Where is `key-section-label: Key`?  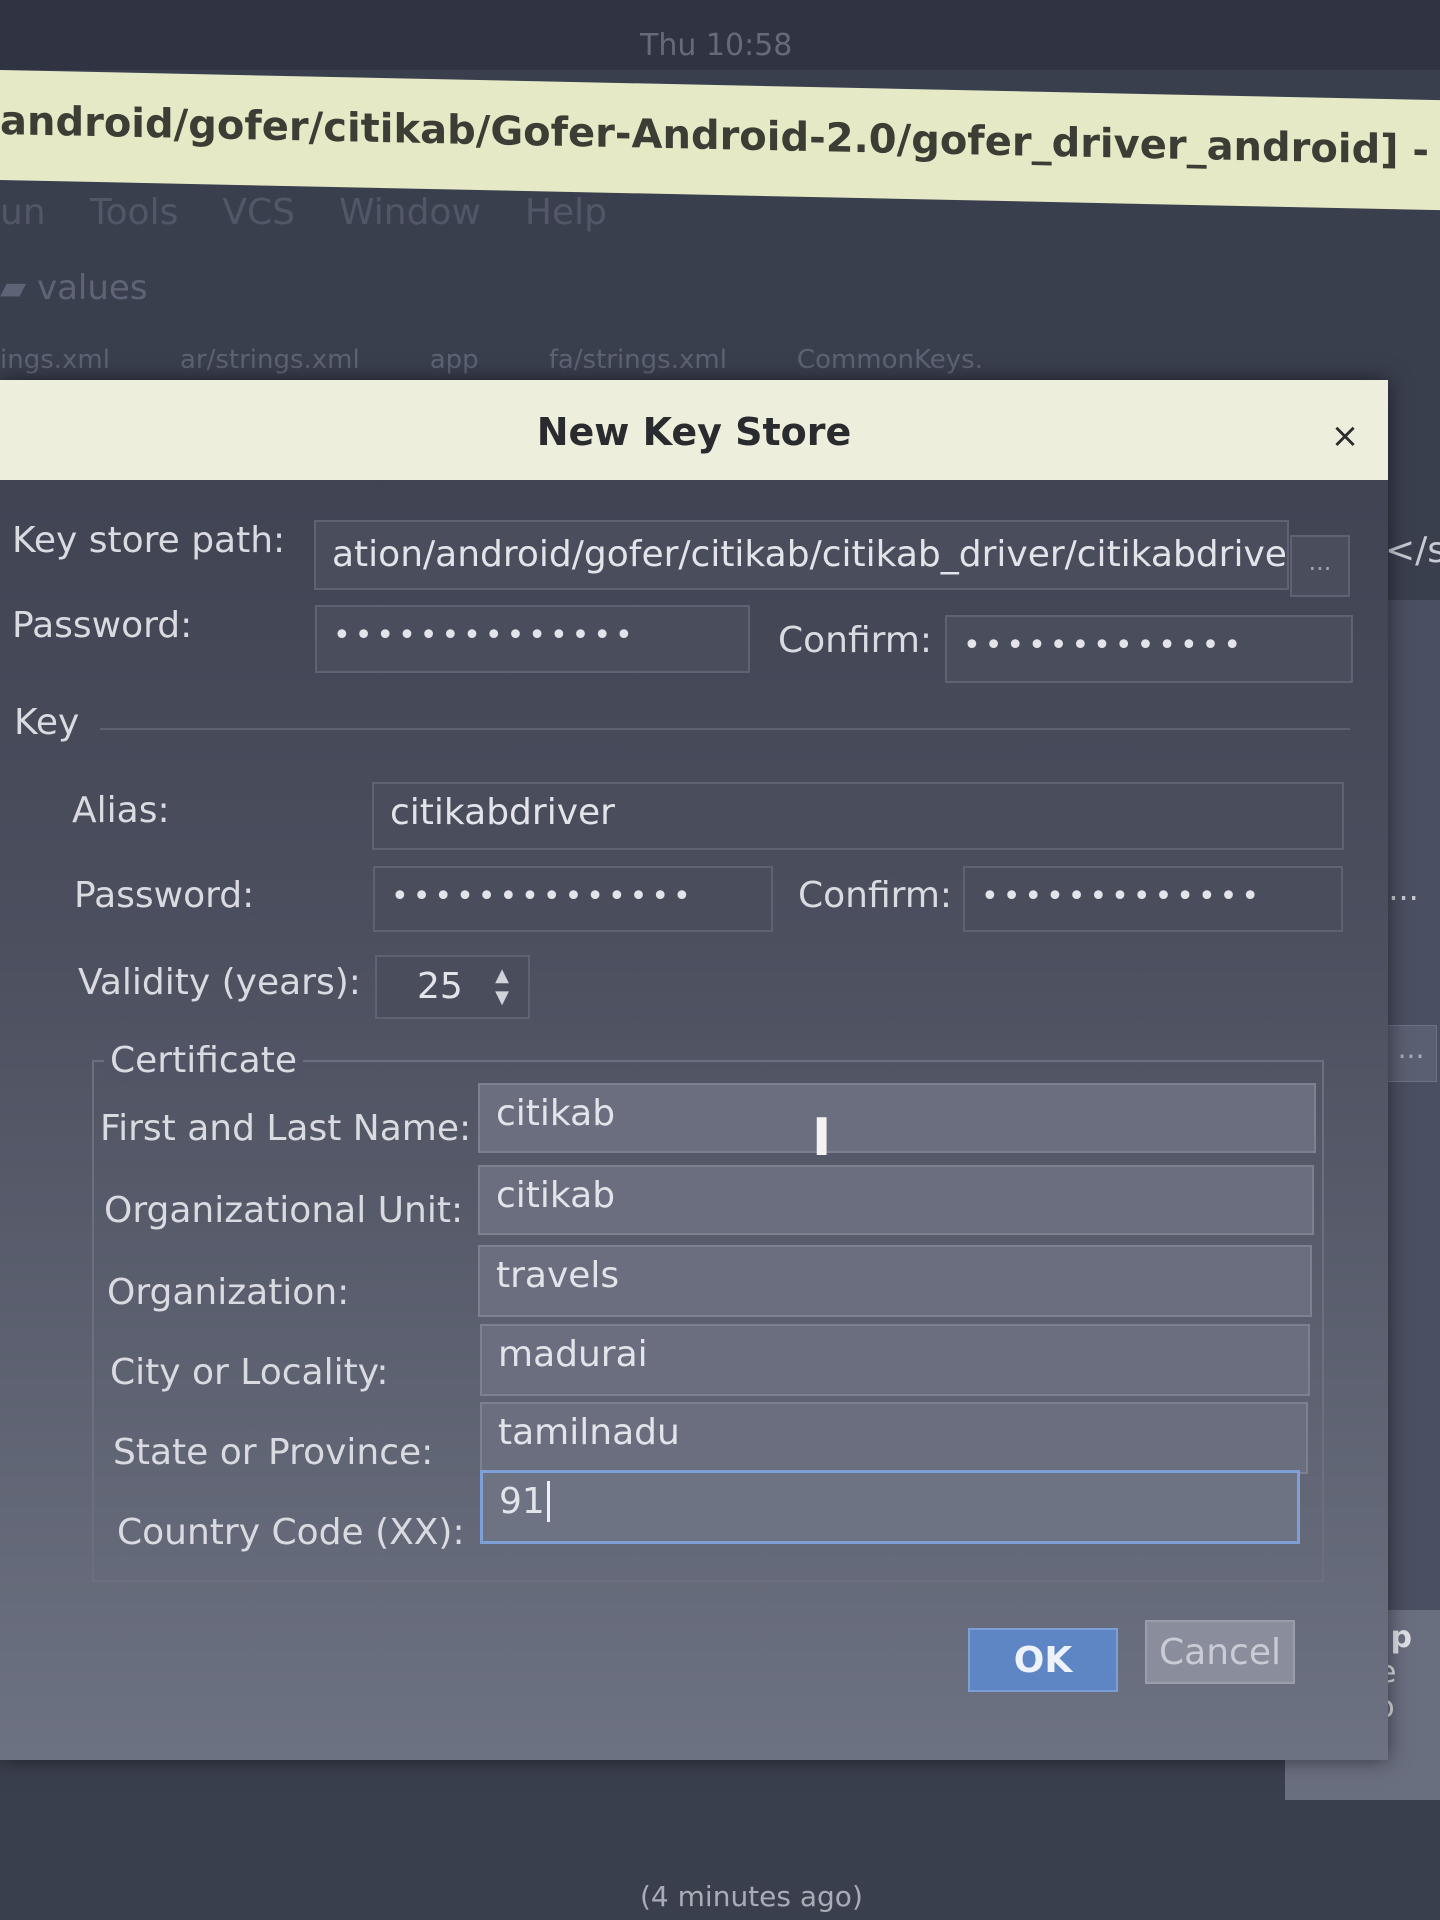
key-section-label: Key is located at coordinates (47, 722).